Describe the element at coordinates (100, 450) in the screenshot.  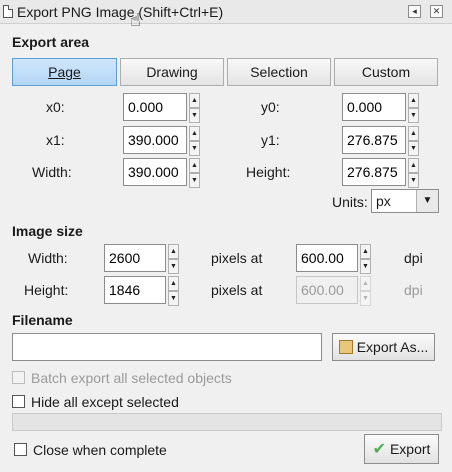
I see `close-when-complete-label: Close when complete` at that location.